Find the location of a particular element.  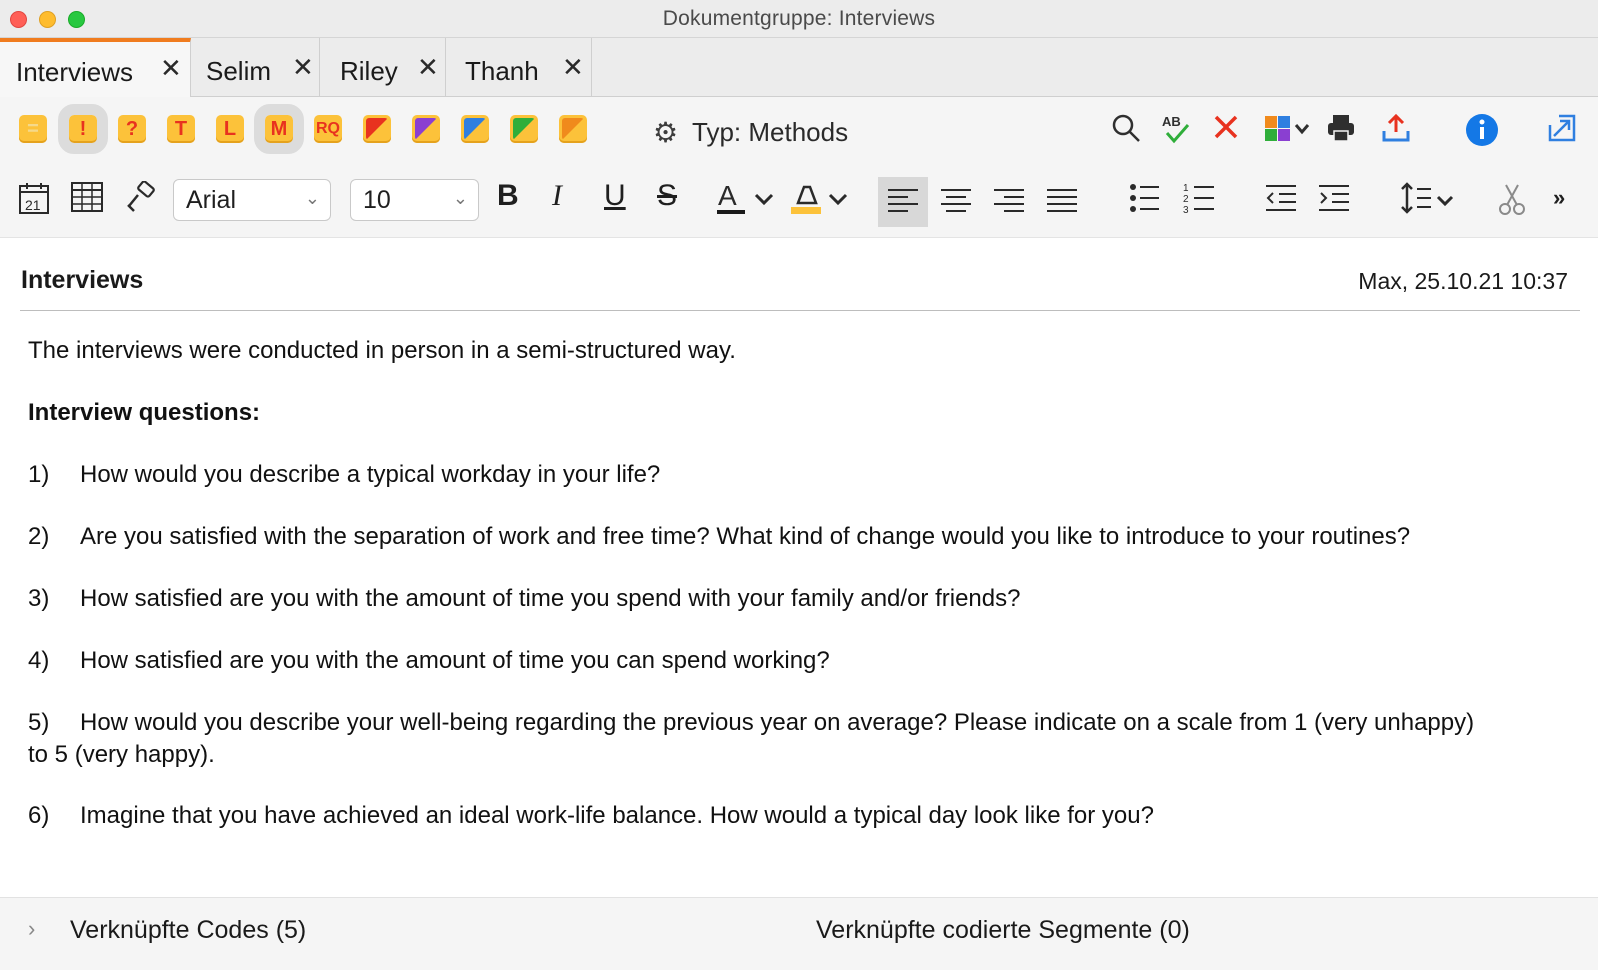

orange-memo-icon is located at coordinates (573, 129).